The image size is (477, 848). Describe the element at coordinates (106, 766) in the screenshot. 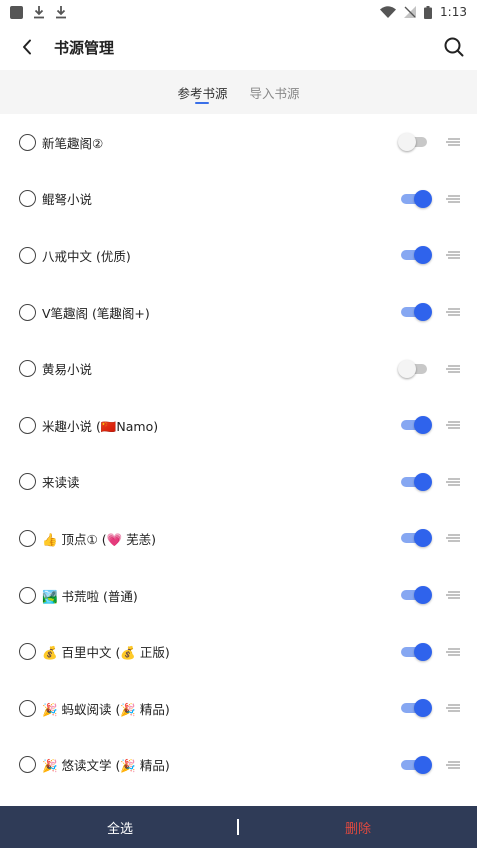

I see `source-name: 🎉 悠读文学 (🎉 精品)` at that location.